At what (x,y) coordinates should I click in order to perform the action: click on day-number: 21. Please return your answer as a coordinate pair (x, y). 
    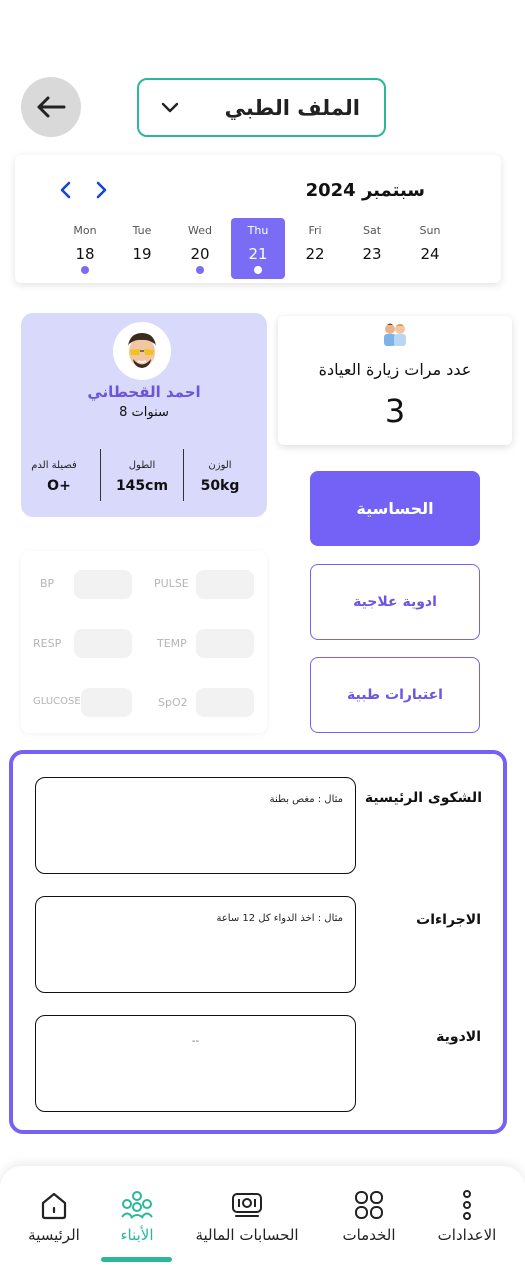
    Looking at the image, I should click on (258, 254).